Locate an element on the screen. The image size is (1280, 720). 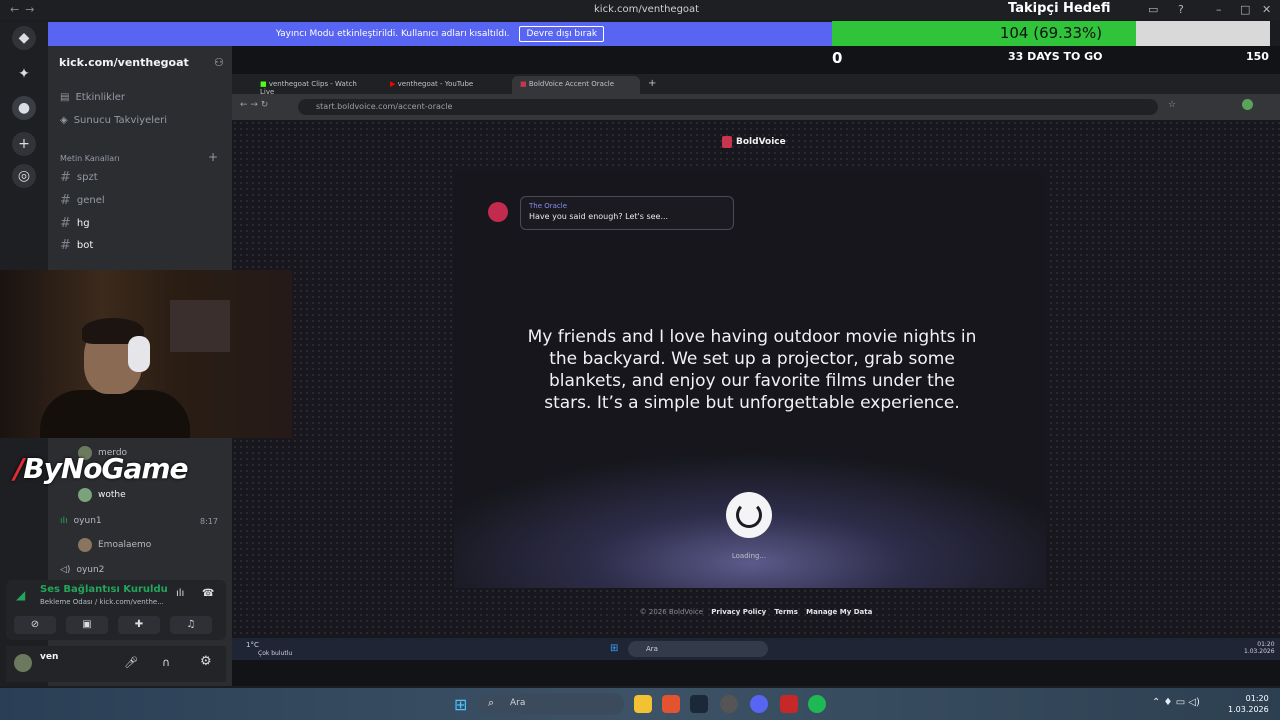
channel-bot: # bot is located at coordinates (76, 245).